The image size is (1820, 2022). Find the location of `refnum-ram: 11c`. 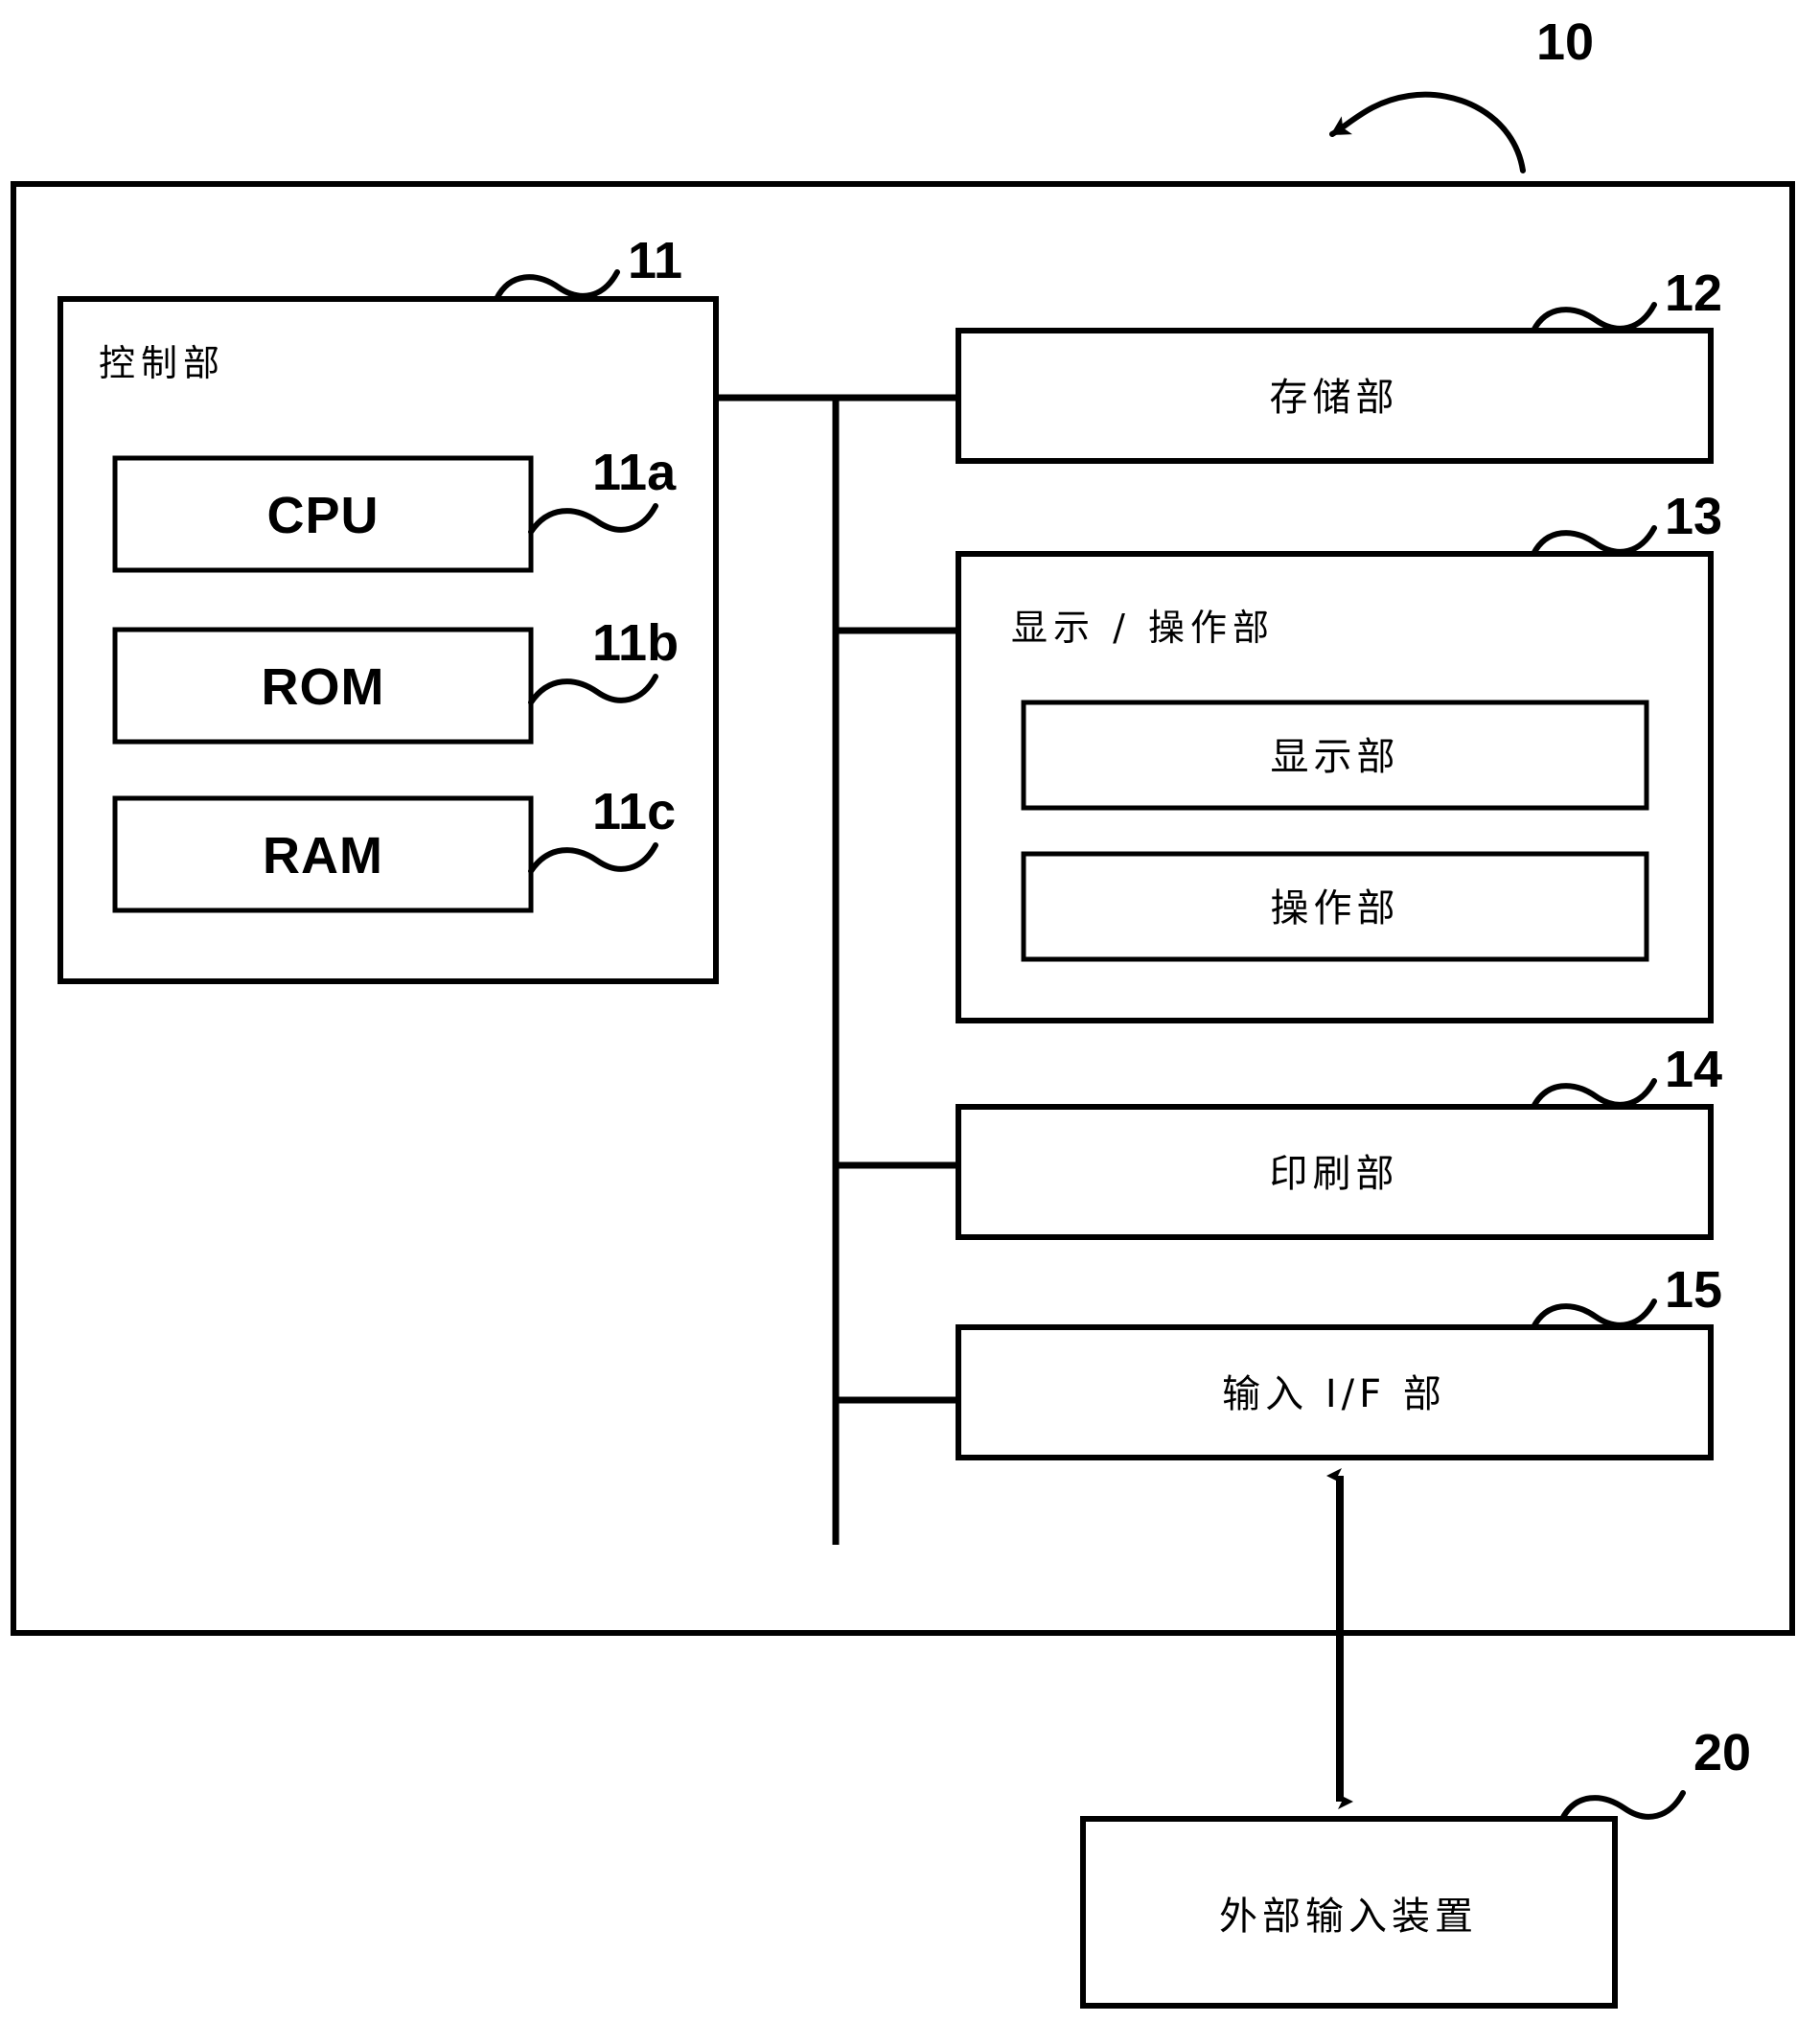

refnum-ram: 11c is located at coordinates (634, 811).